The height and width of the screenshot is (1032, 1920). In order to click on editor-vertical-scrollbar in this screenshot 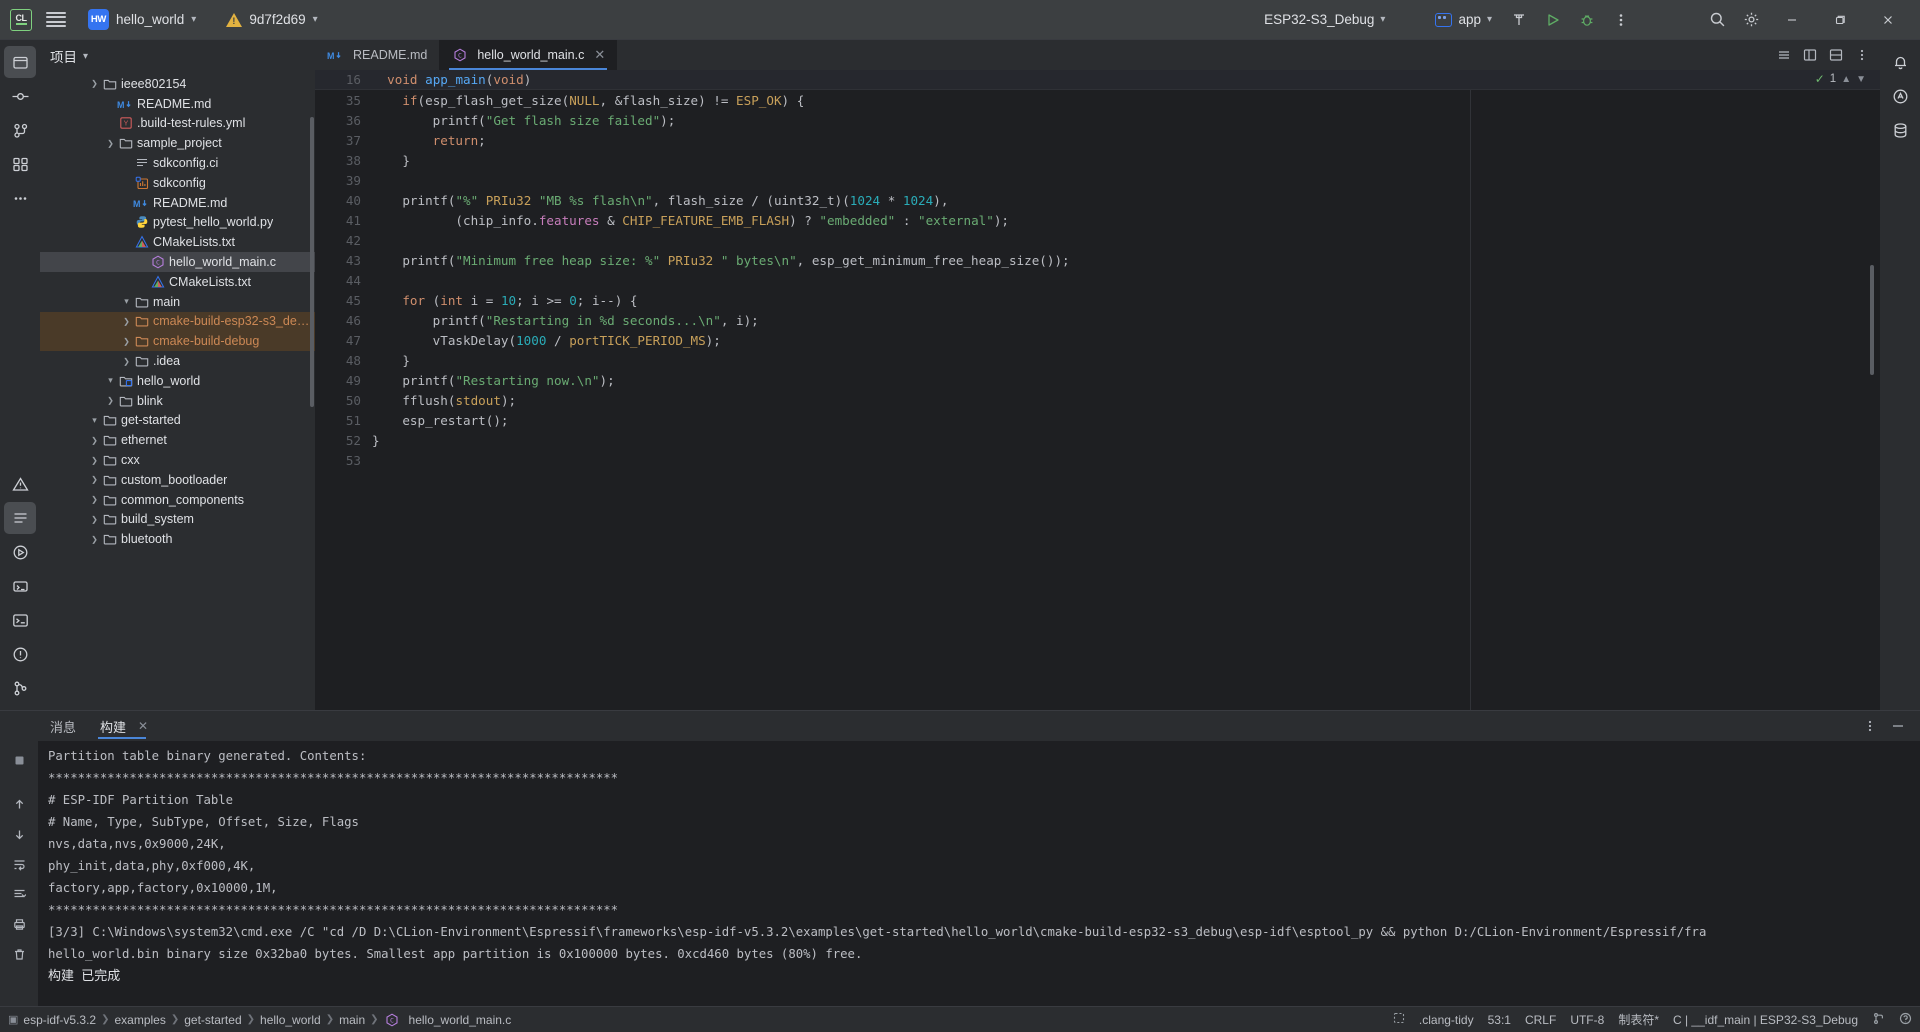, I will do `click(1872, 320)`.